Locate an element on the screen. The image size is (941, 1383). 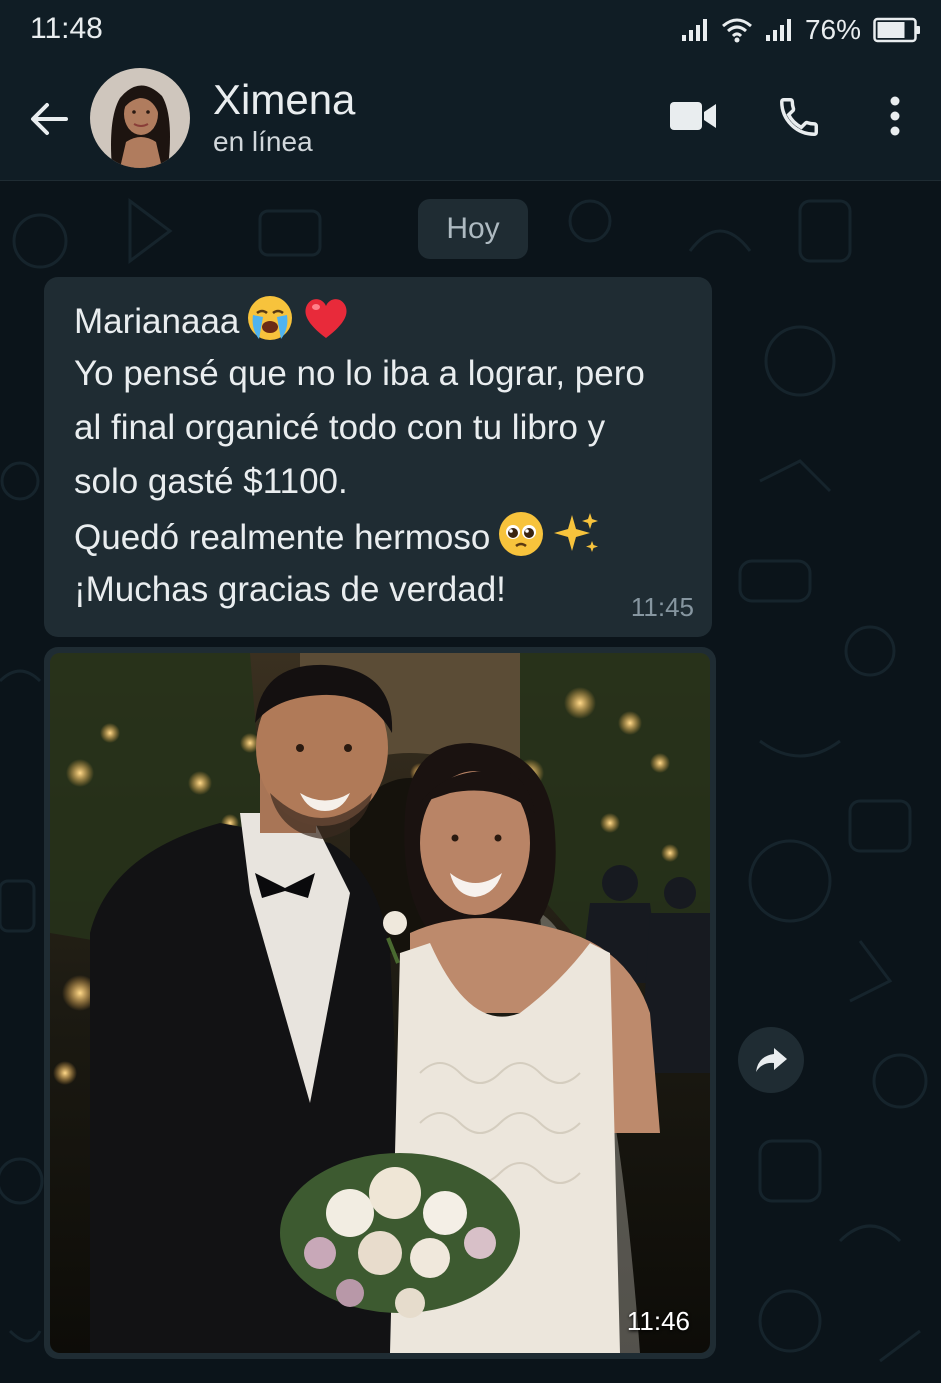
chat-header: Ximena en línea is located at coordinates (470, 120).